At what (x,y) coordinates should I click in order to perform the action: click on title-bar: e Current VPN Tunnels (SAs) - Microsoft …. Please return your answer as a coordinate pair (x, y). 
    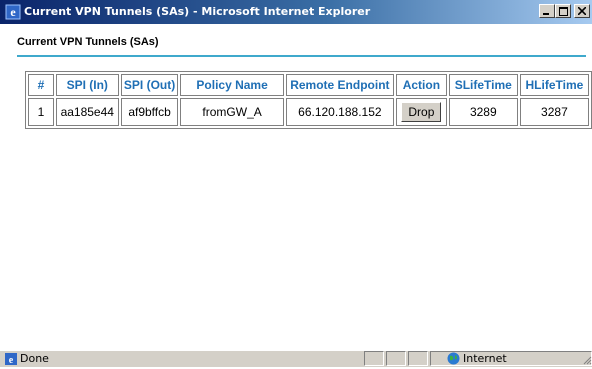
    Looking at the image, I should click on (296, 12).